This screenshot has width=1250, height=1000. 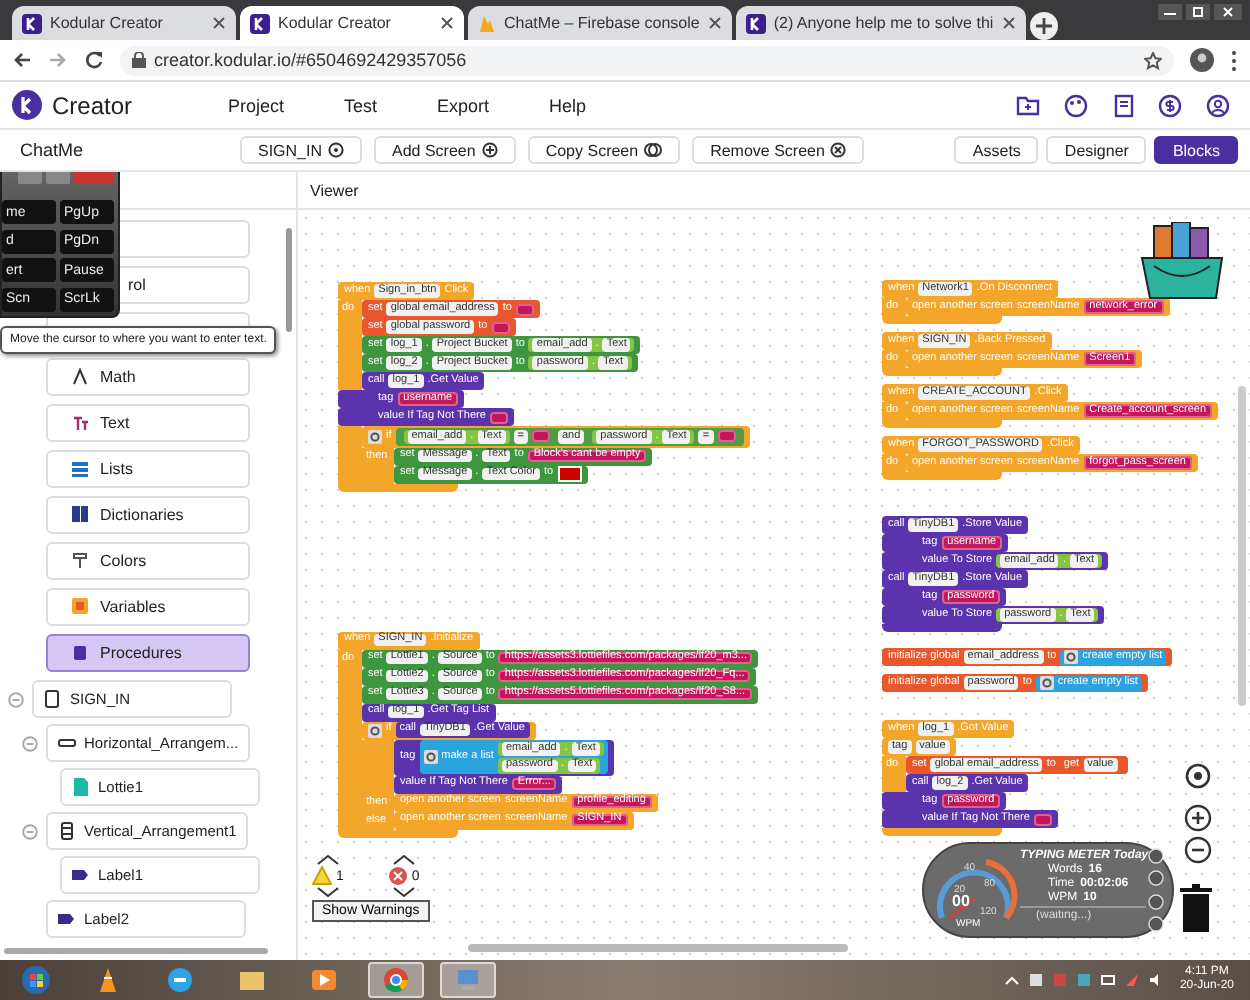 I want to click on palette-label: rol, so click(x=137, y=285).